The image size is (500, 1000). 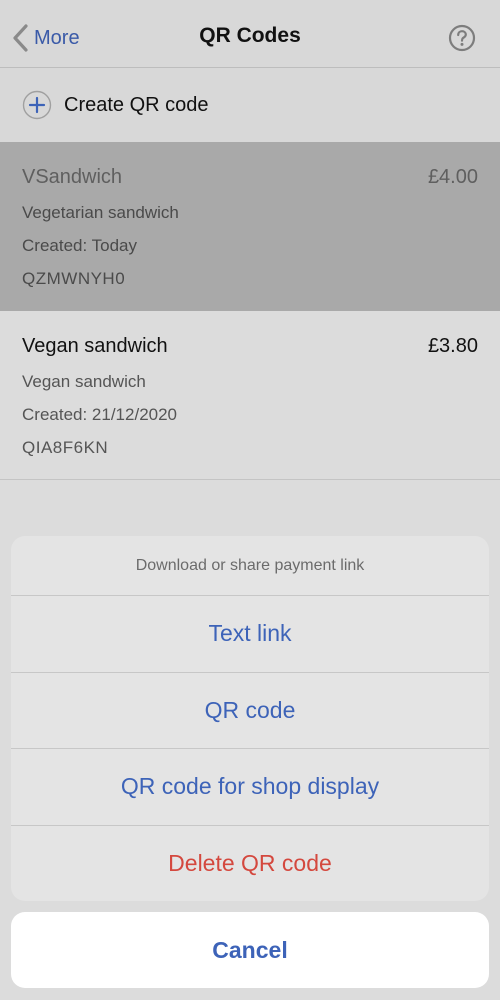 What do you see at coordinates (462, 38) in the screenshot?
I see `help-icon` at bounding box center [462, 38].